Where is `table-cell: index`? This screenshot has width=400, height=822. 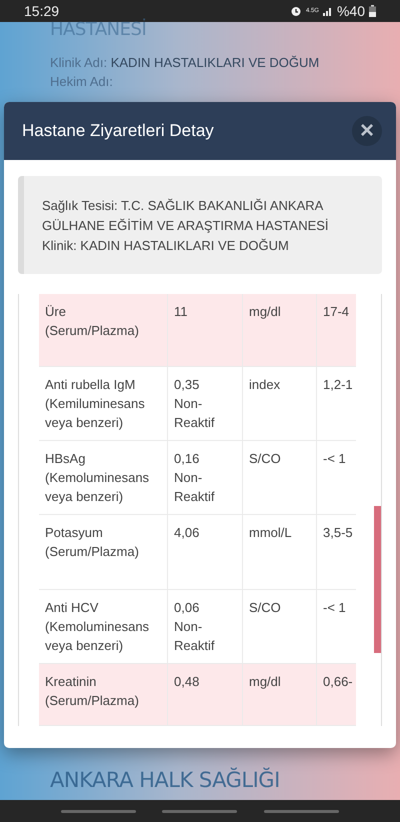
table-cell: index is located at coordinates (280, 403).